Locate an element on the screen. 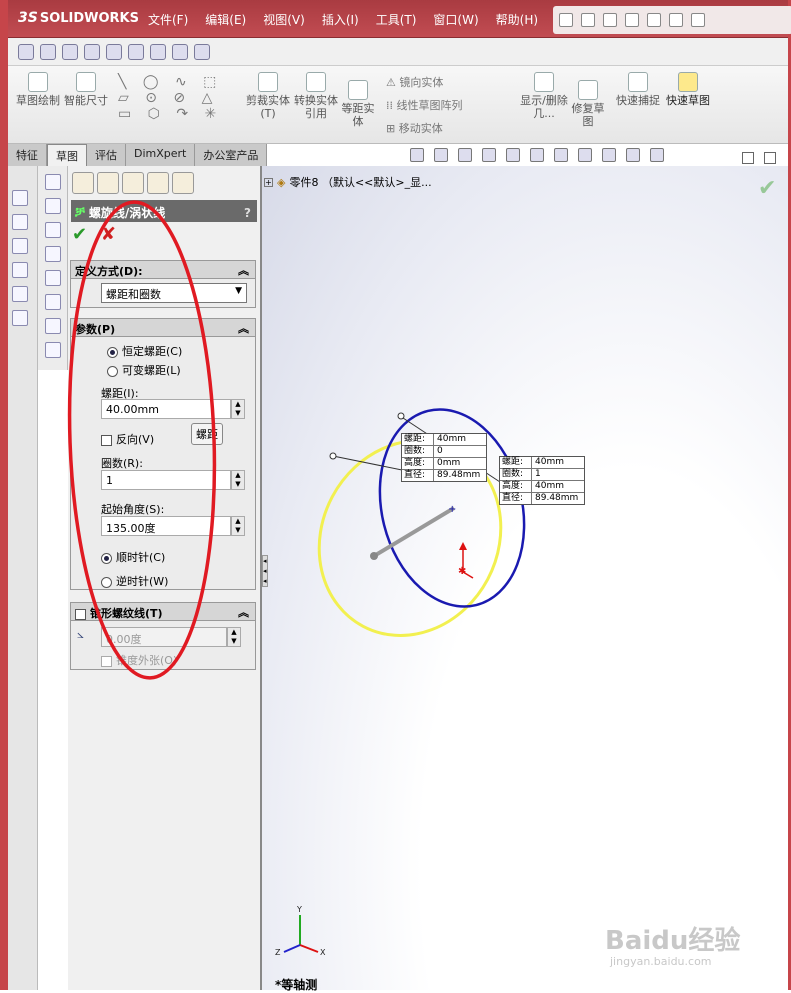 The image size is (791, 993). start-point-marker is located at coordinates (333, 456).